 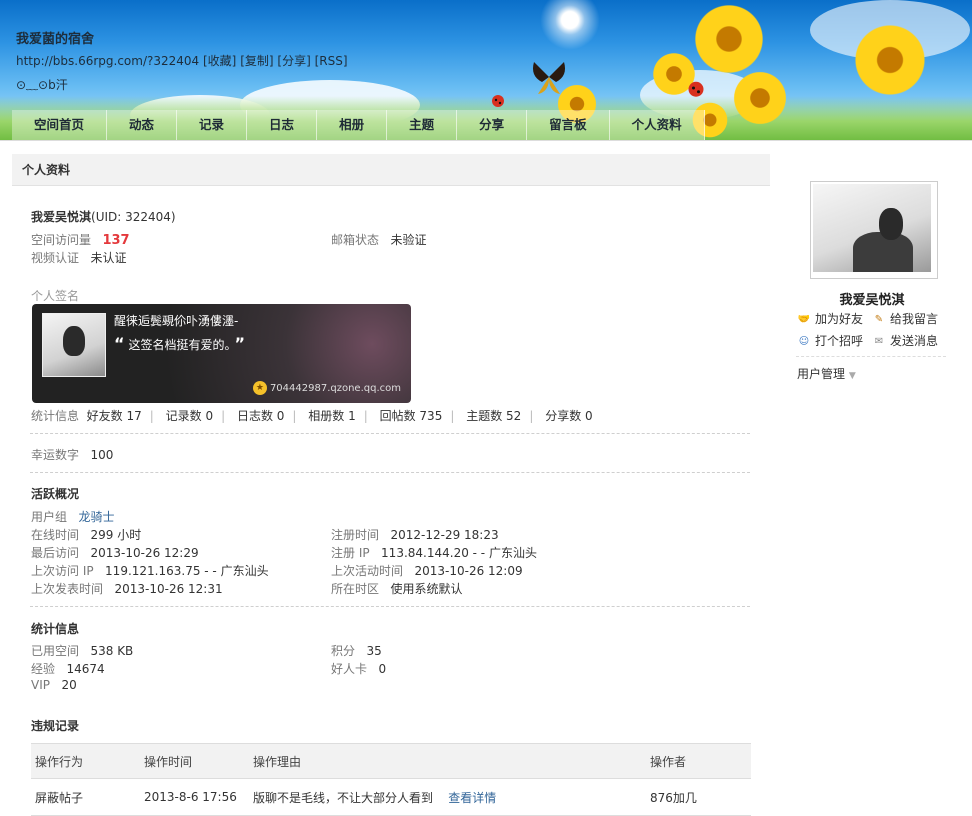 I want to click on lucky-value: 100, so click(x=102, y=455).